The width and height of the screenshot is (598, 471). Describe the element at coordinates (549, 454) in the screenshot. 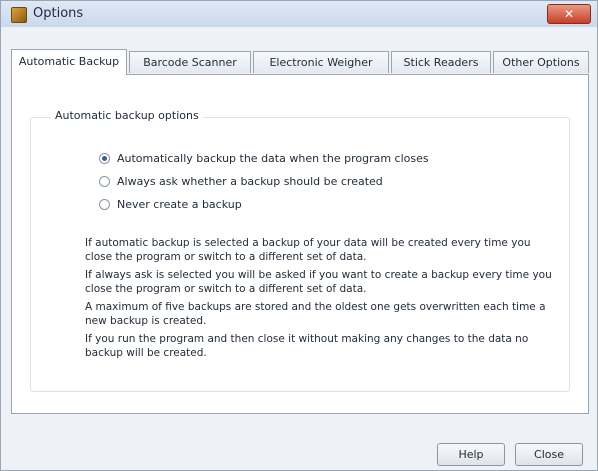

I see `close-button: Close` at that location.